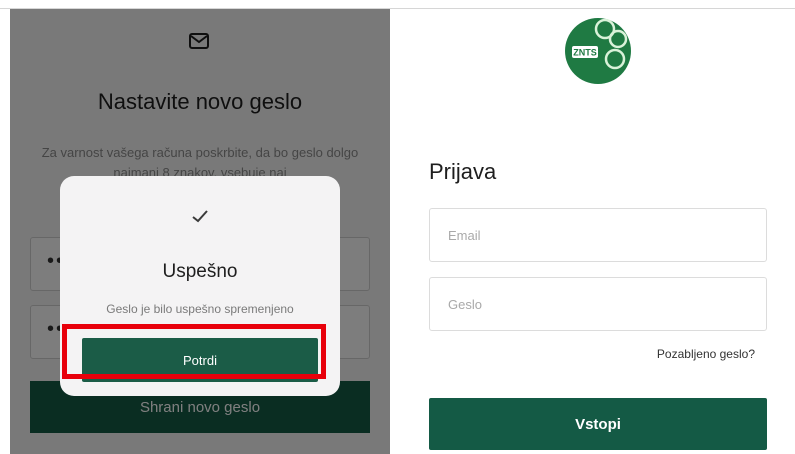 This screenshot has height=454, width=795. I want to click on dialog-message: Geslo je bilo uspešno spremenjeno, so click(200, 309).